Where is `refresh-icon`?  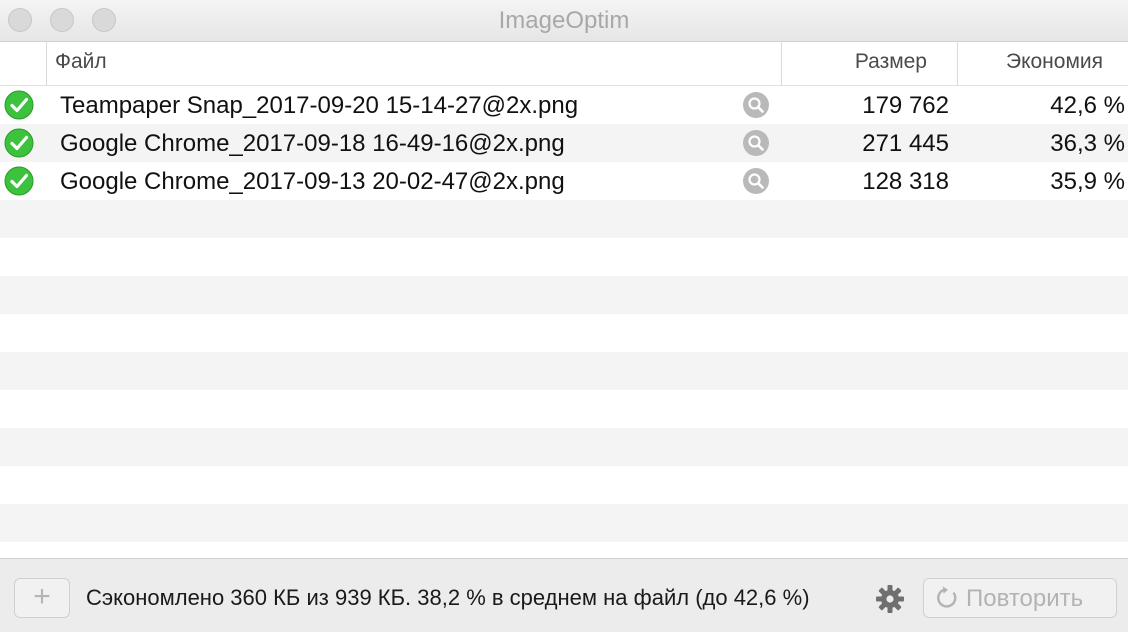
refresh-icon is located at coordinates (947, 597).